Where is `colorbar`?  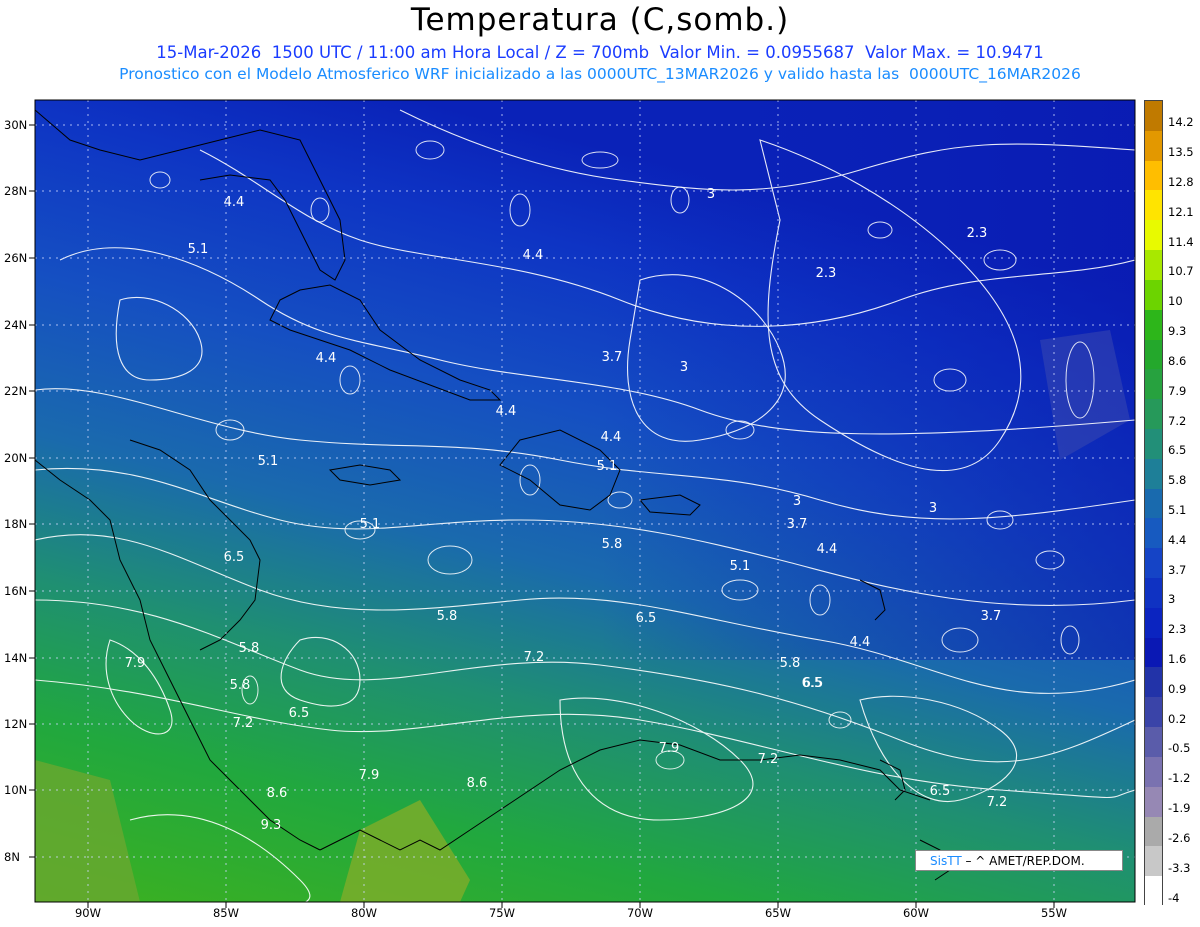 colorbar is located at coordinates (1153, 503).